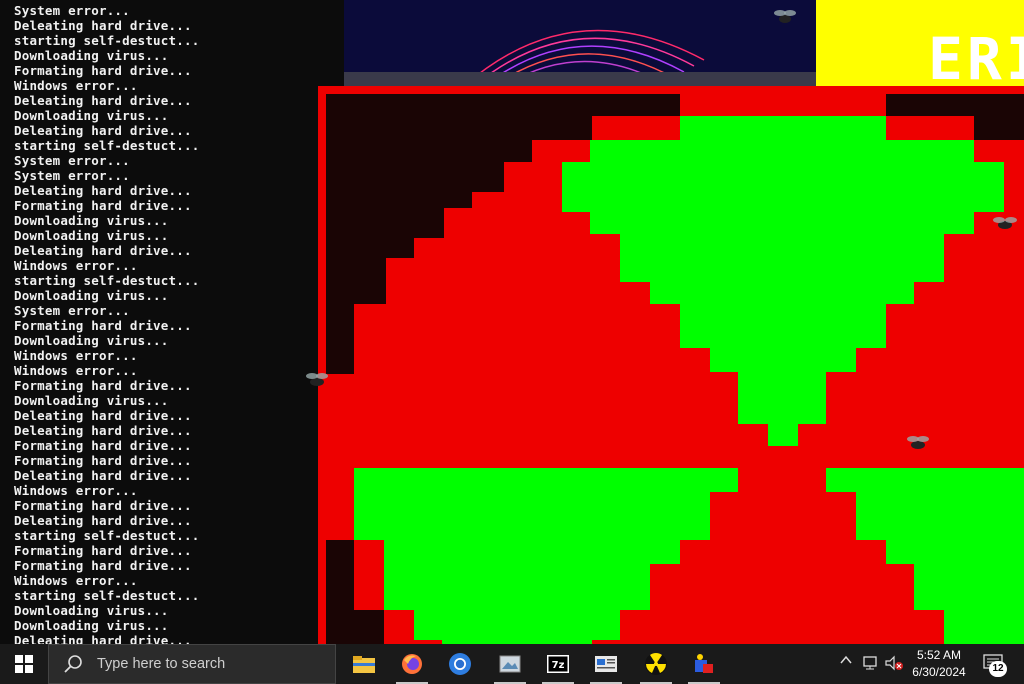  What do you see at coordinates (939, 655) in the screenshot?
I see `clock-time: 5:52 AM` at bounding box center [939, 655].